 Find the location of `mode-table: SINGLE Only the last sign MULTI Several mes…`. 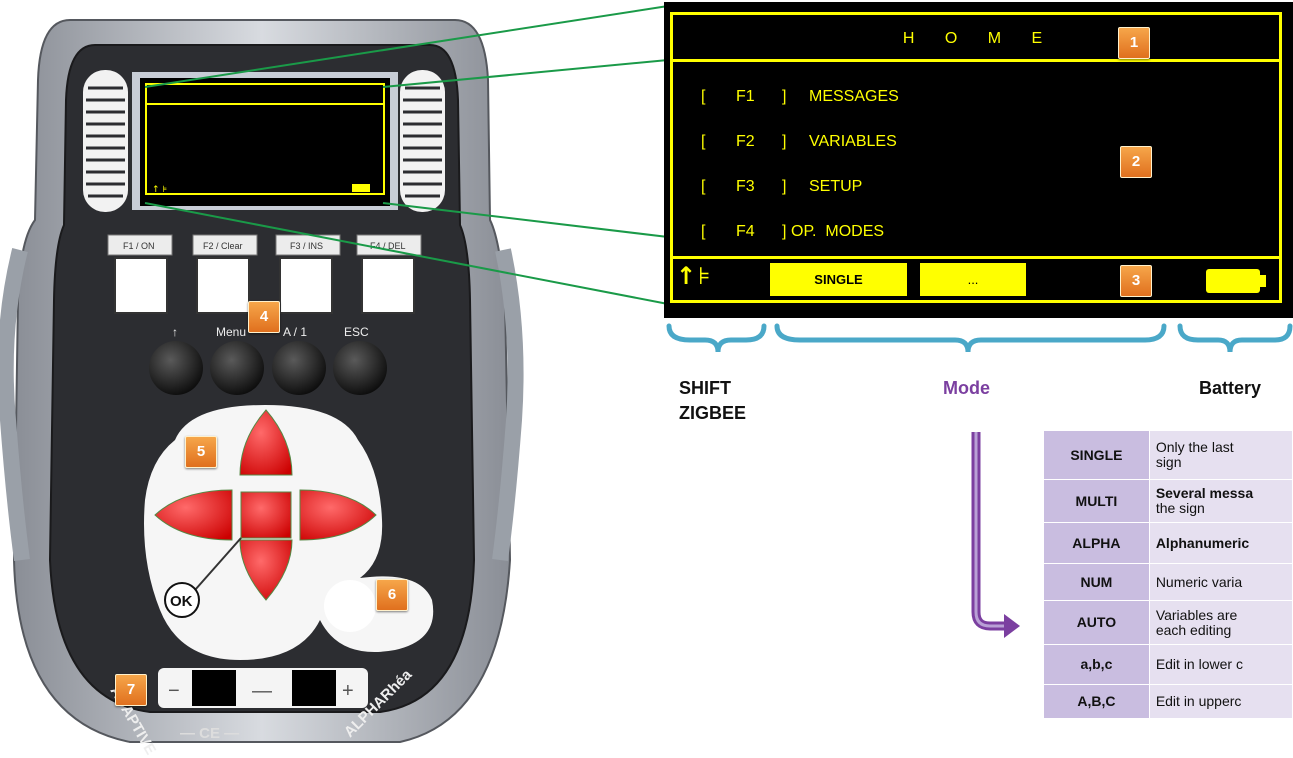

mode-table: SINGLE Only the last sign MULTI Several mes… is located at coordinates (1168, 574).